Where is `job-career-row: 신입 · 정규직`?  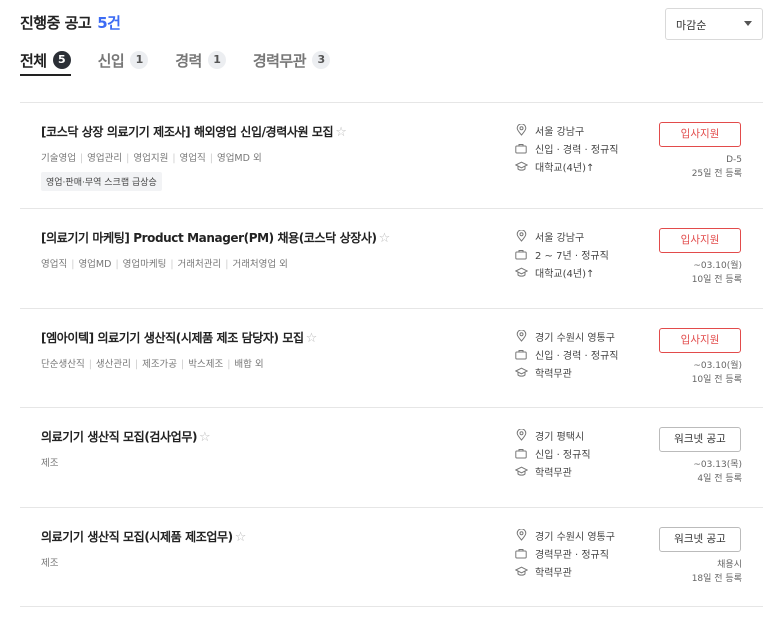 job-career-row: 신입 · 정규직 is located at coordinates (552, 453).